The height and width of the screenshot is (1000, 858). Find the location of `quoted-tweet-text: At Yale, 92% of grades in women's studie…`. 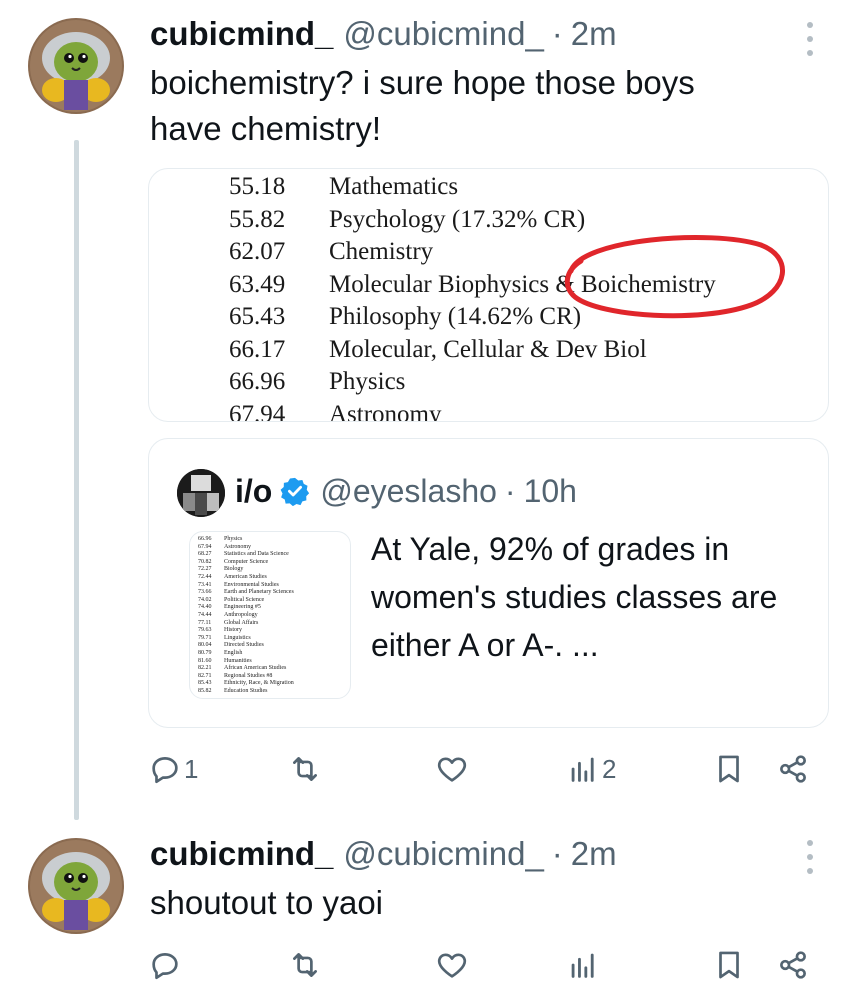

quoted-tweet-text: At Yale, 92% of grades in women's studie… is located at coordinates (574, 597).